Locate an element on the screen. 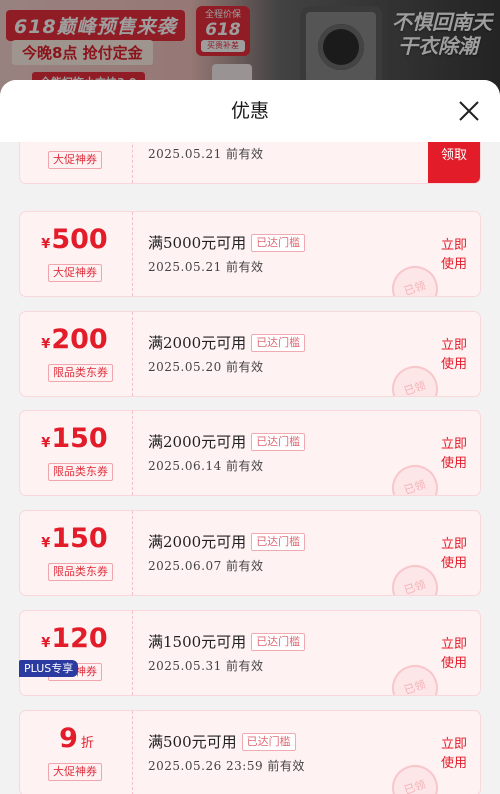 The width and height of the screenshot is (500, 794). sheet-header: 优惠 is located at coordinates (250, 111).